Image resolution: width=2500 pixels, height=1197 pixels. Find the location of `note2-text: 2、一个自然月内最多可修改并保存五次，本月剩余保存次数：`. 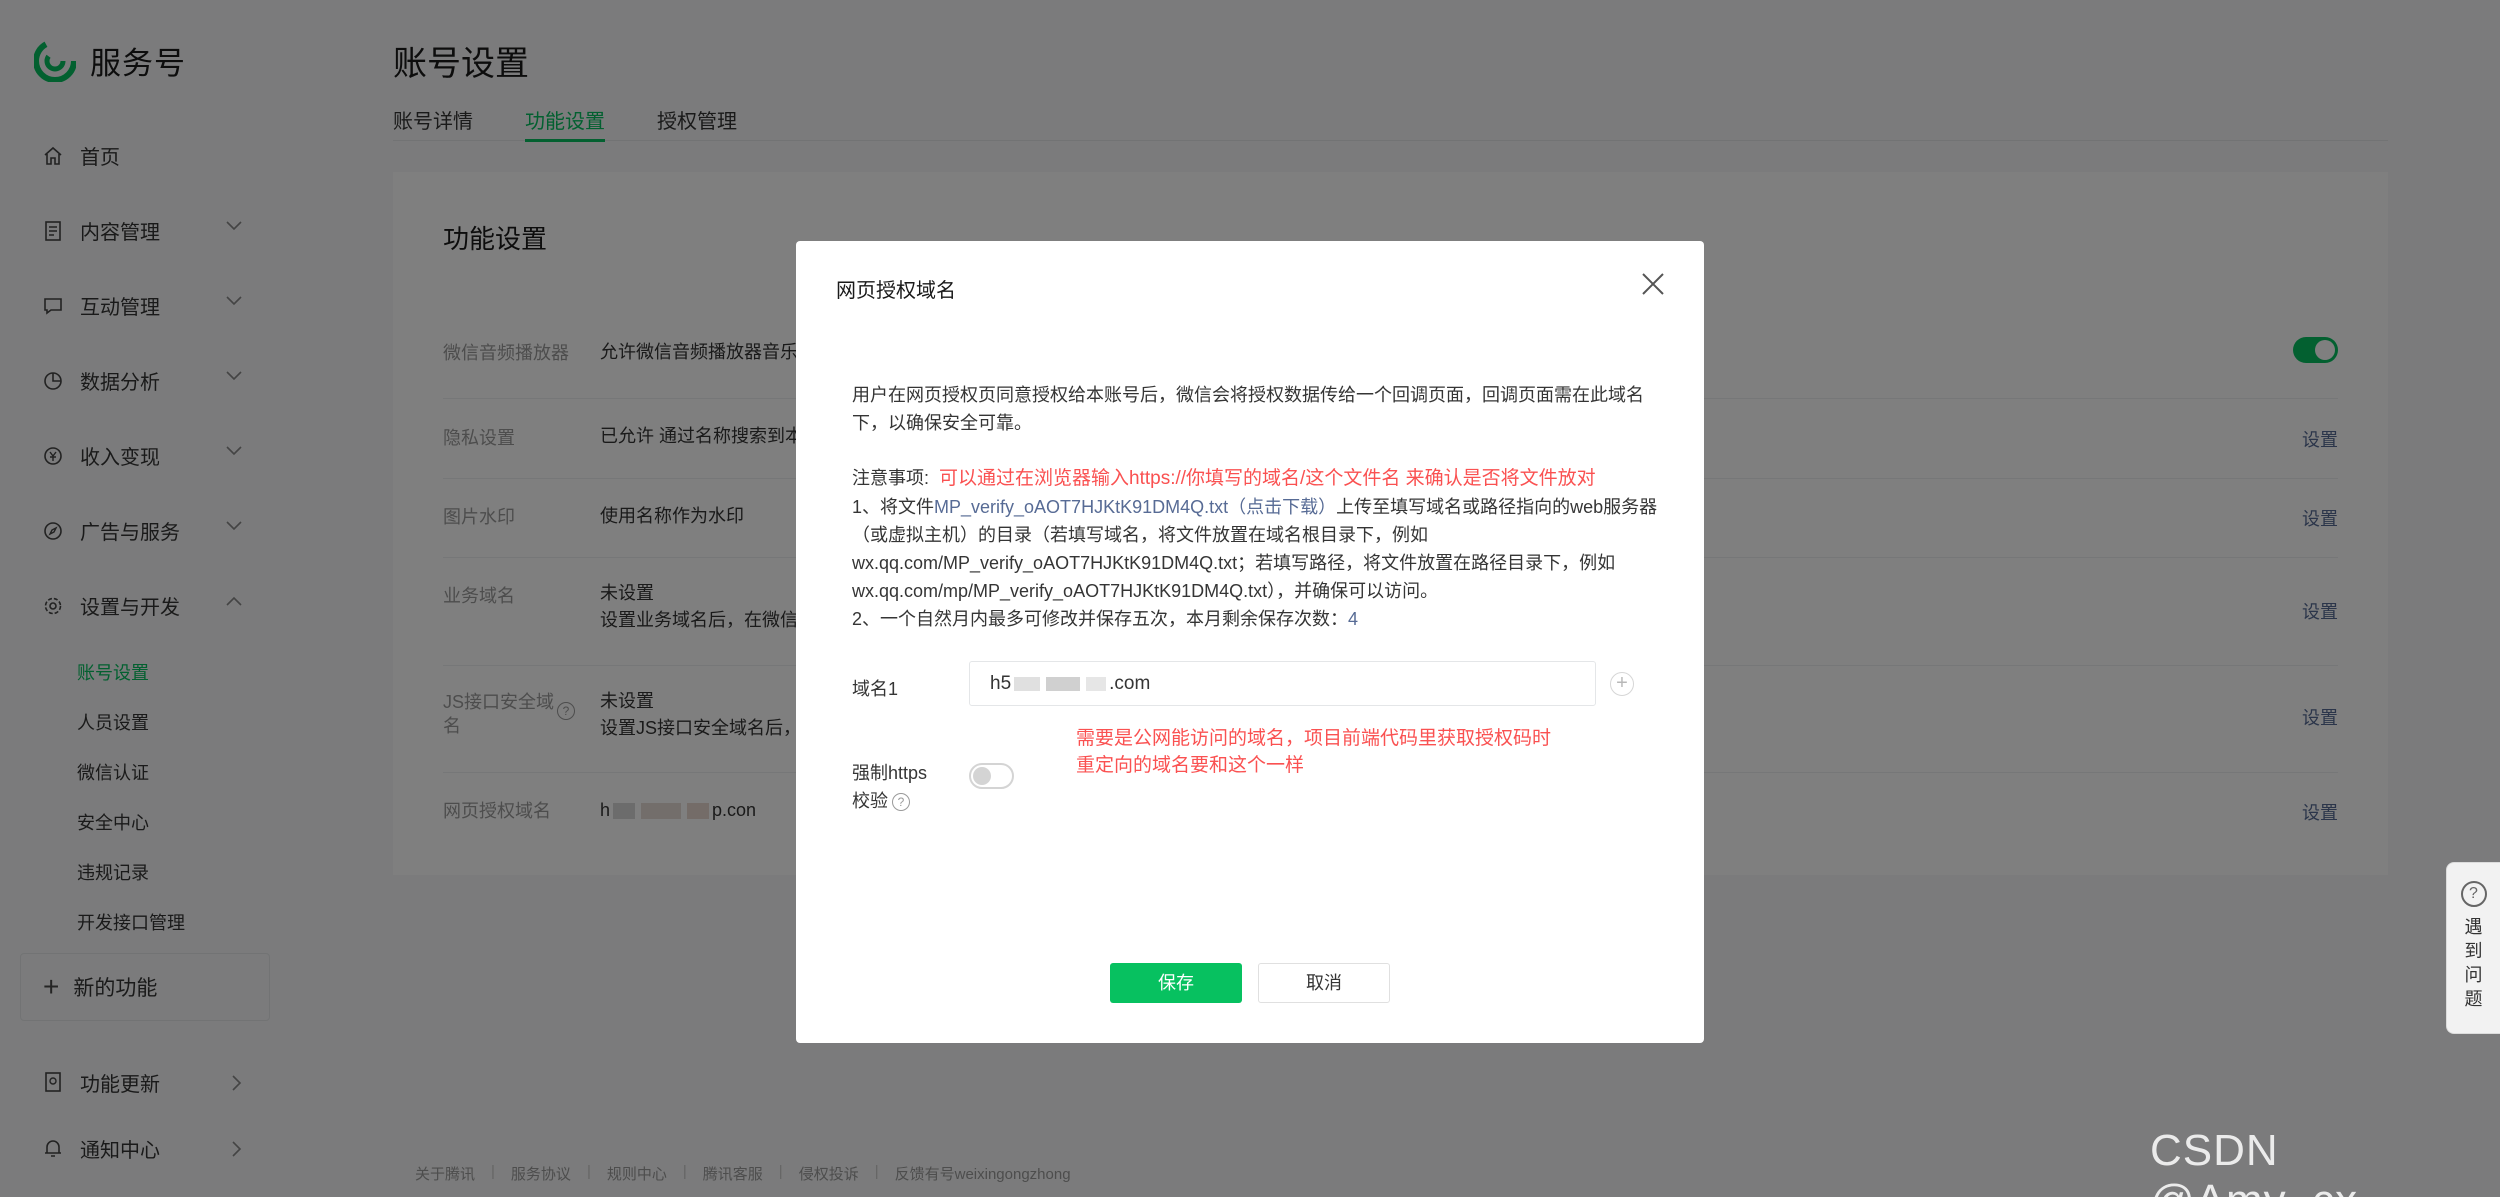

note2-text: 2、一个自然月内最多可修改并保存五次，本月剩余保存次数： is located at coordinates (1100, 619).